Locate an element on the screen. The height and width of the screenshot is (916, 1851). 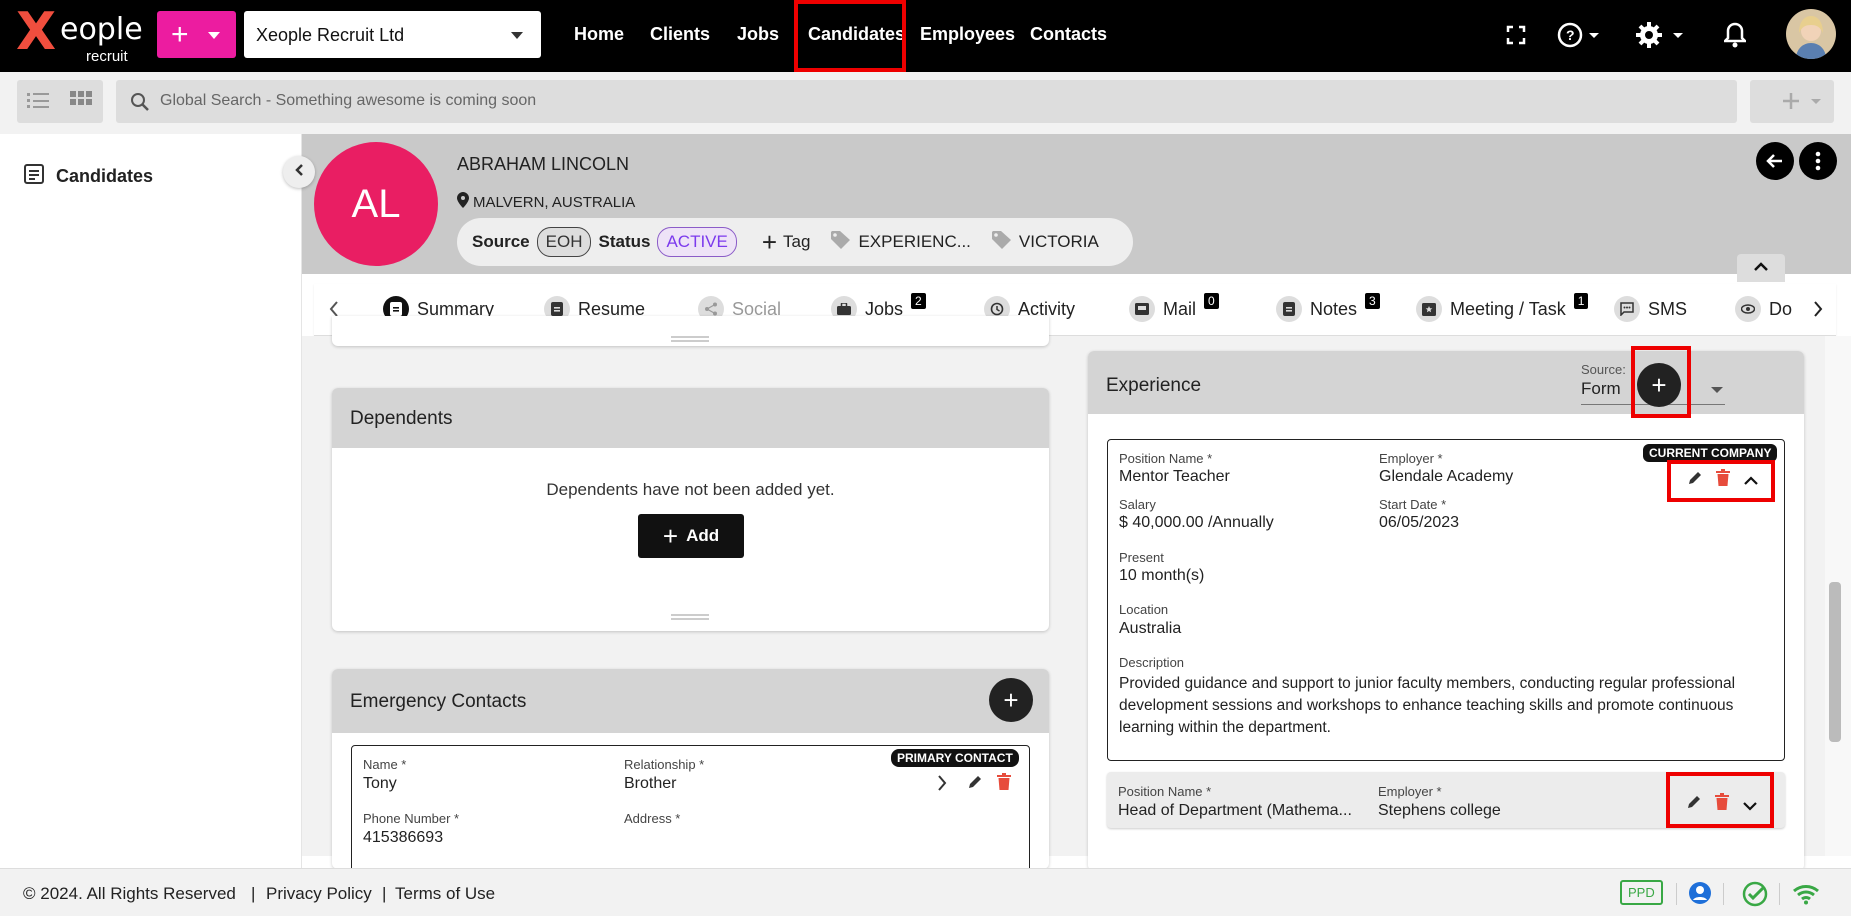
add-tag-button: + Tag is located at coordinates (786, 242).